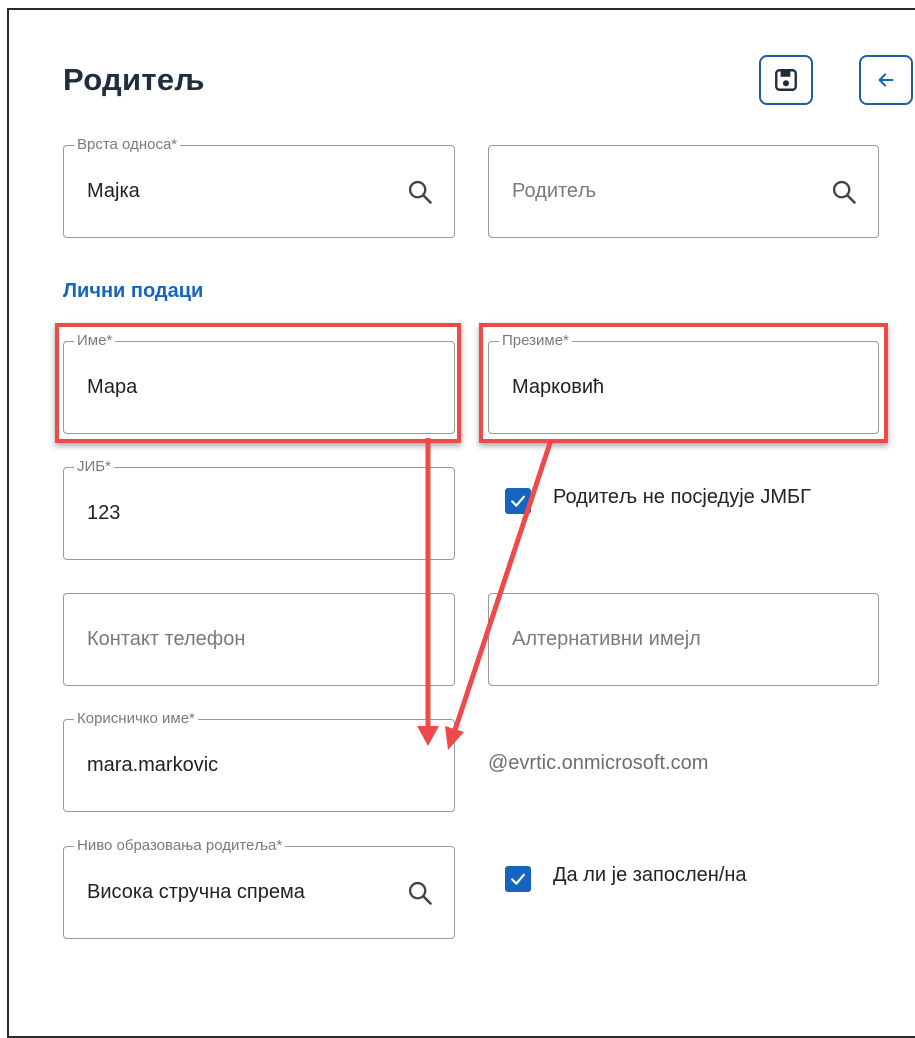 This screenshot has width=915, height=1038. I want to click on education-field: Ниво образовања родитеља*, so click(259, 888).